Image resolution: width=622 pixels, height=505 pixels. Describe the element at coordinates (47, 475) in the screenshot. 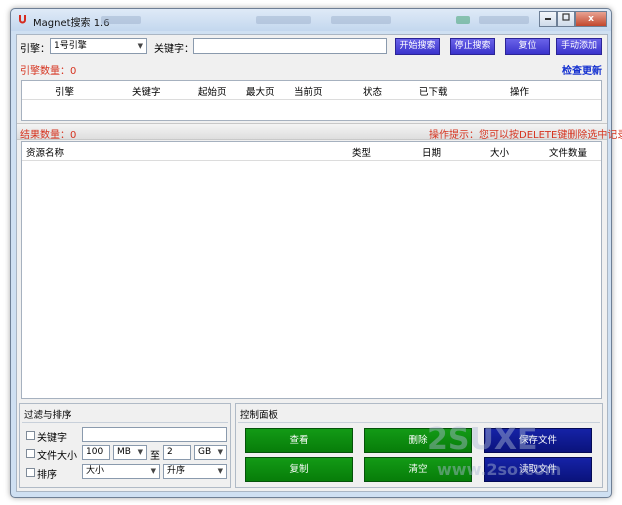

I see `sort-label: 排序` at that location.